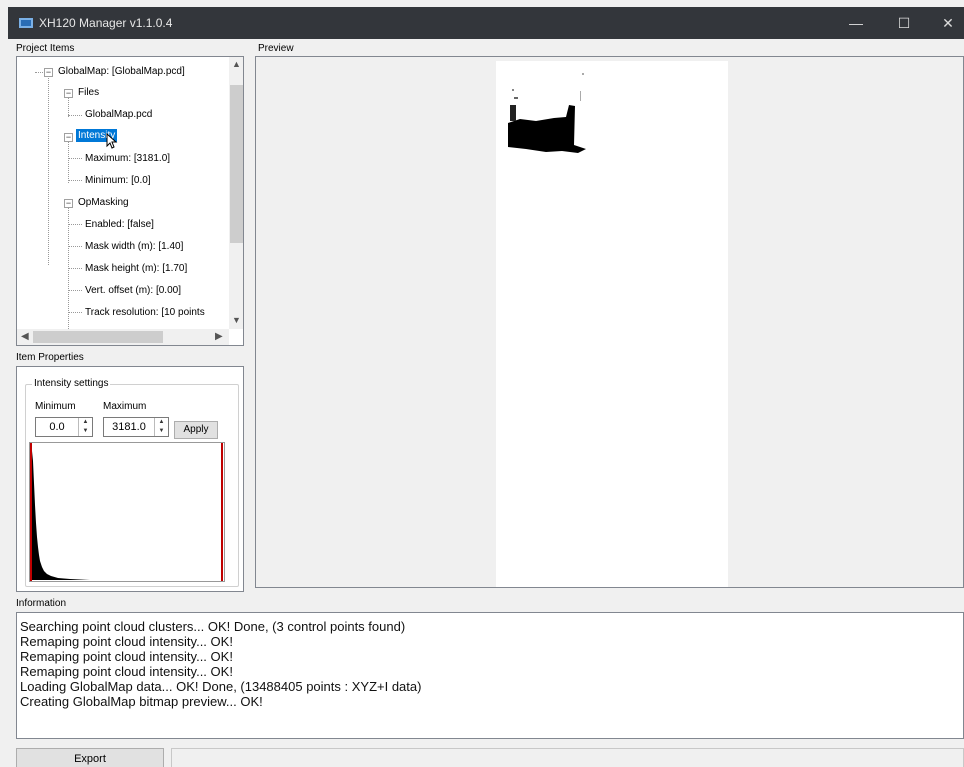 Image resolution: width=964 pixels, height=767 pixels. What do you see at coordinates (134, 246) in the screenshot?
I see `tree-node-mask-width: Mask width (m): [1.40]` at bounding box center [134, 246].